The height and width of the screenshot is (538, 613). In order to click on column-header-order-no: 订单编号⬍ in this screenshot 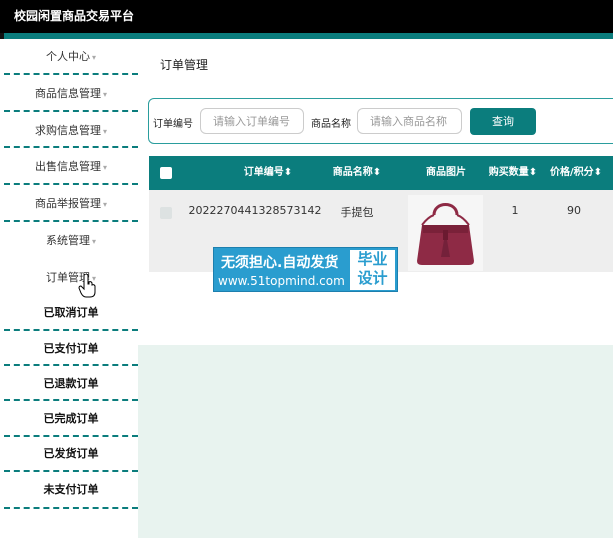, I will do `click(268, 173)`.